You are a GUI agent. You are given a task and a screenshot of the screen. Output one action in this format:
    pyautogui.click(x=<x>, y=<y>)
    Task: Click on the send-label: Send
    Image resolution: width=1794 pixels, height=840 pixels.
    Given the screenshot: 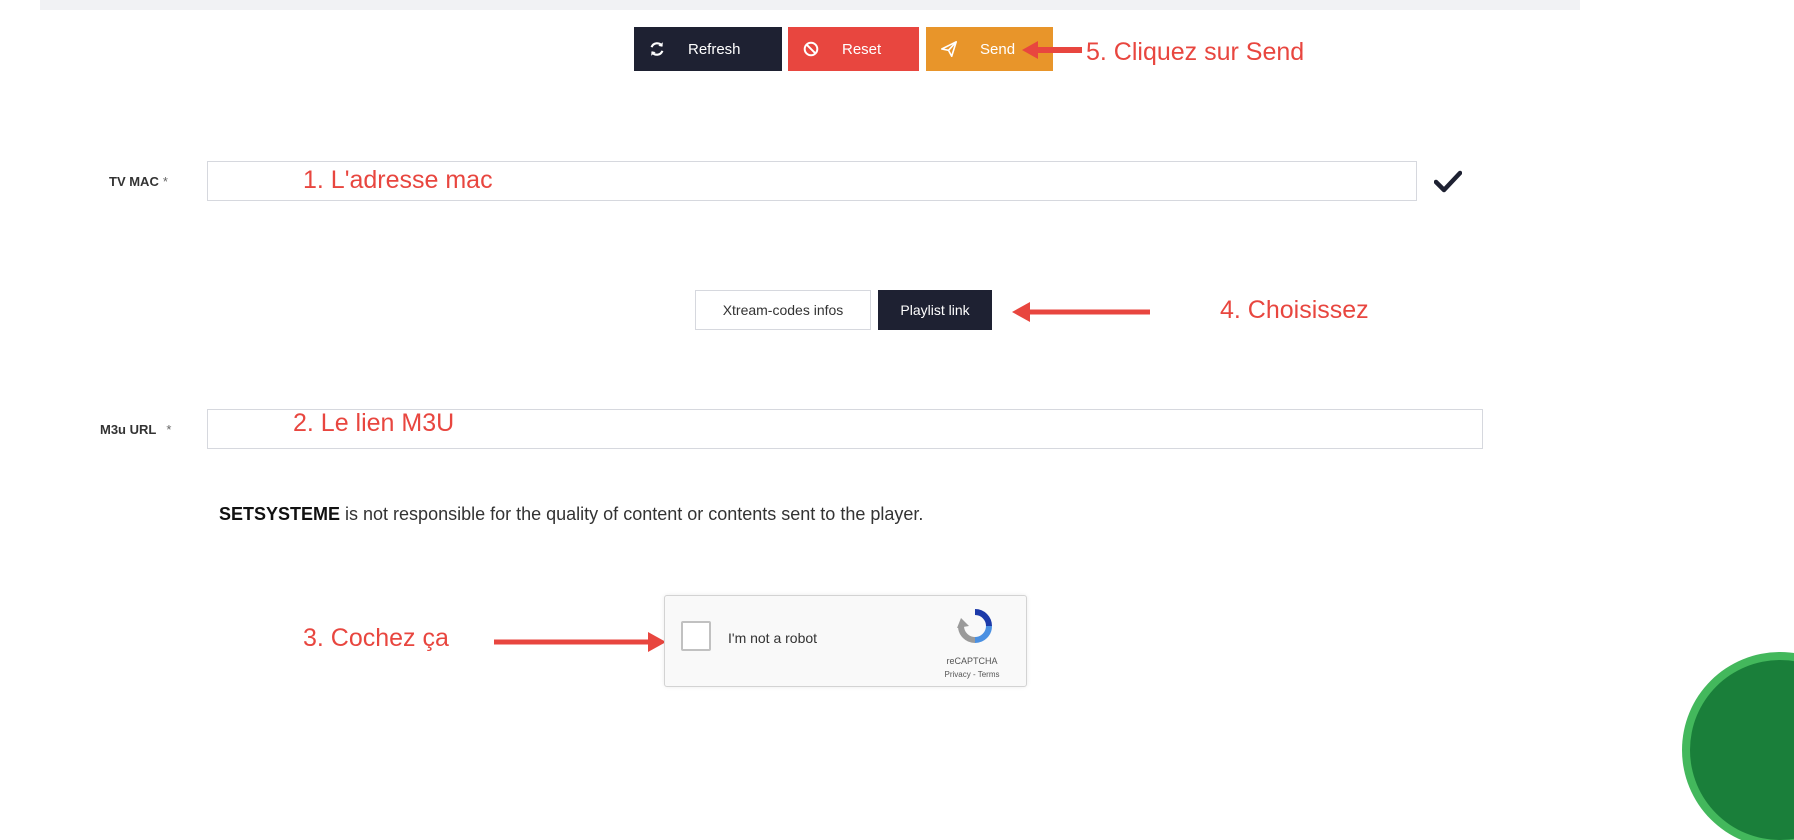 What is the action you would take?
    pyautogui.click(x=998, y=49)
    